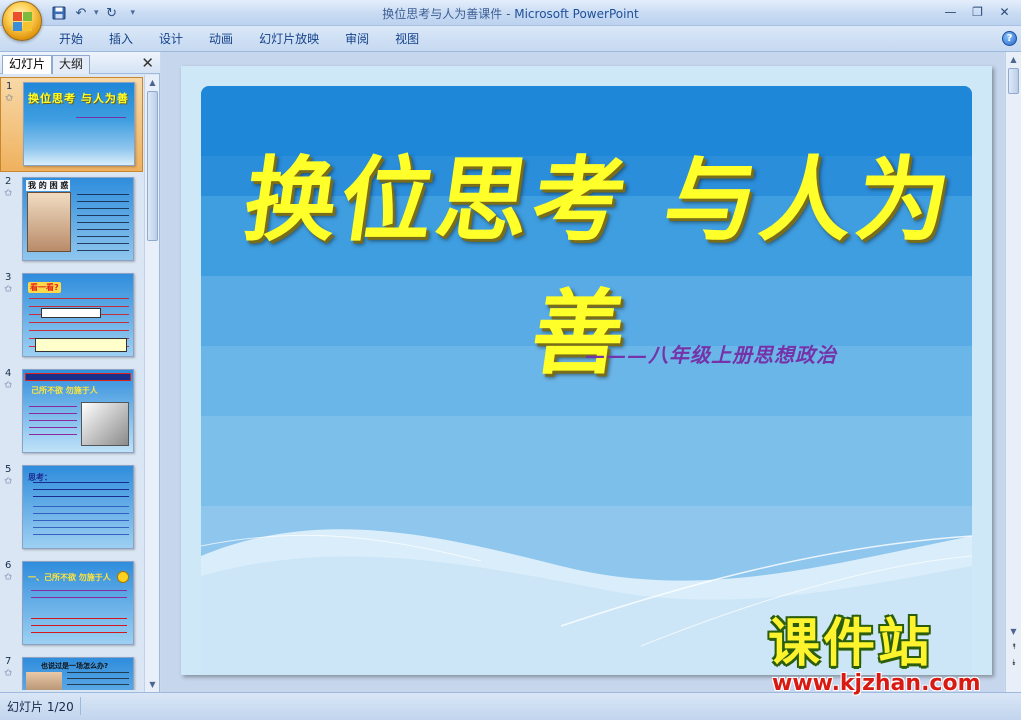  I want to click on thumbnail-preview: 一、己所不欲 勿施于人, so click(78, 603).